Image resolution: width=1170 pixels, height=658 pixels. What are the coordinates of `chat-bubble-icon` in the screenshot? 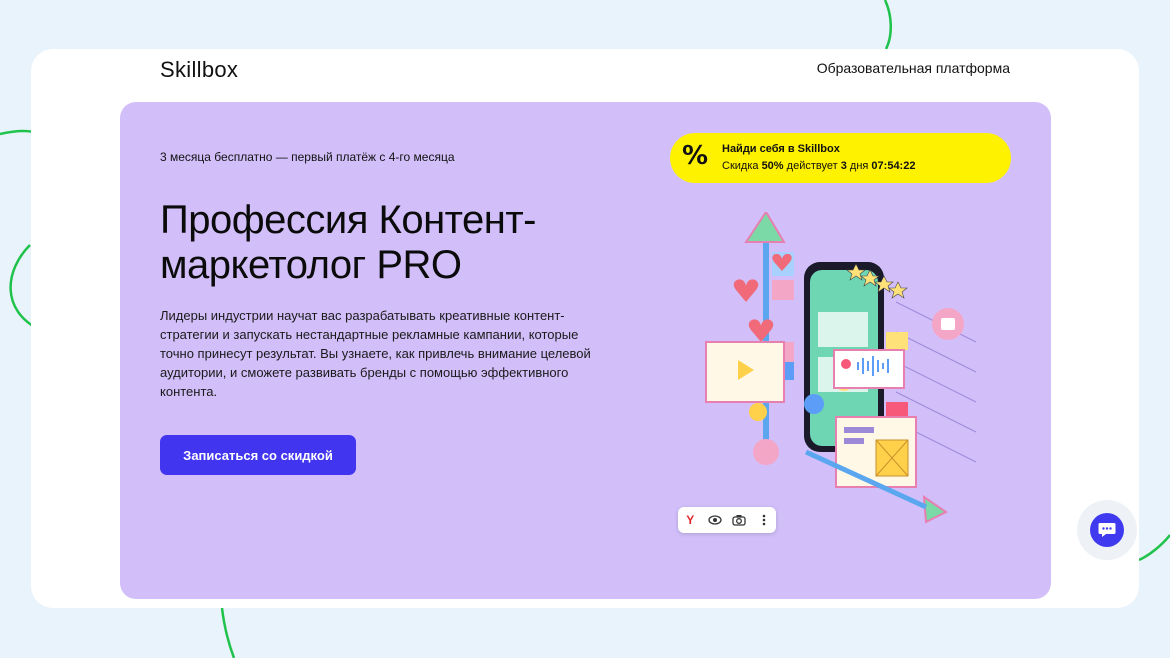 It's located at (1107, 530).